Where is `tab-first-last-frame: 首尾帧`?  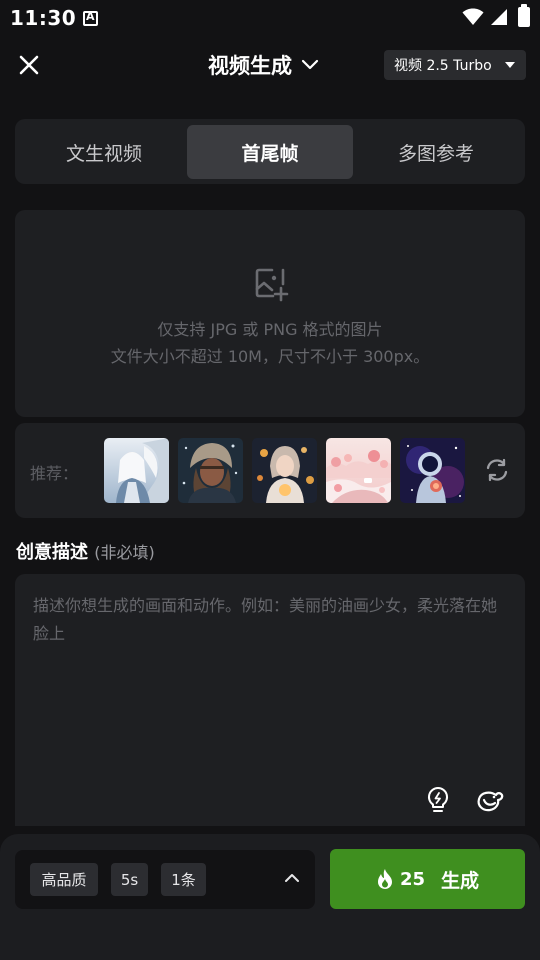
tab-first-last-frame: 首尾帧 is located at coordinates (270, 152).